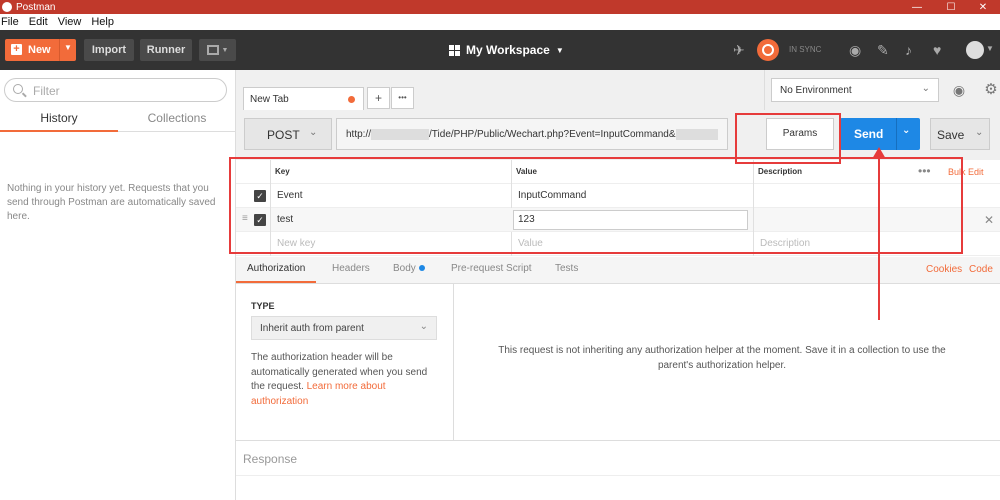 The width and height of the screenshot is (1000, 500). I want to click on header-description: Description, so click(833, 172).